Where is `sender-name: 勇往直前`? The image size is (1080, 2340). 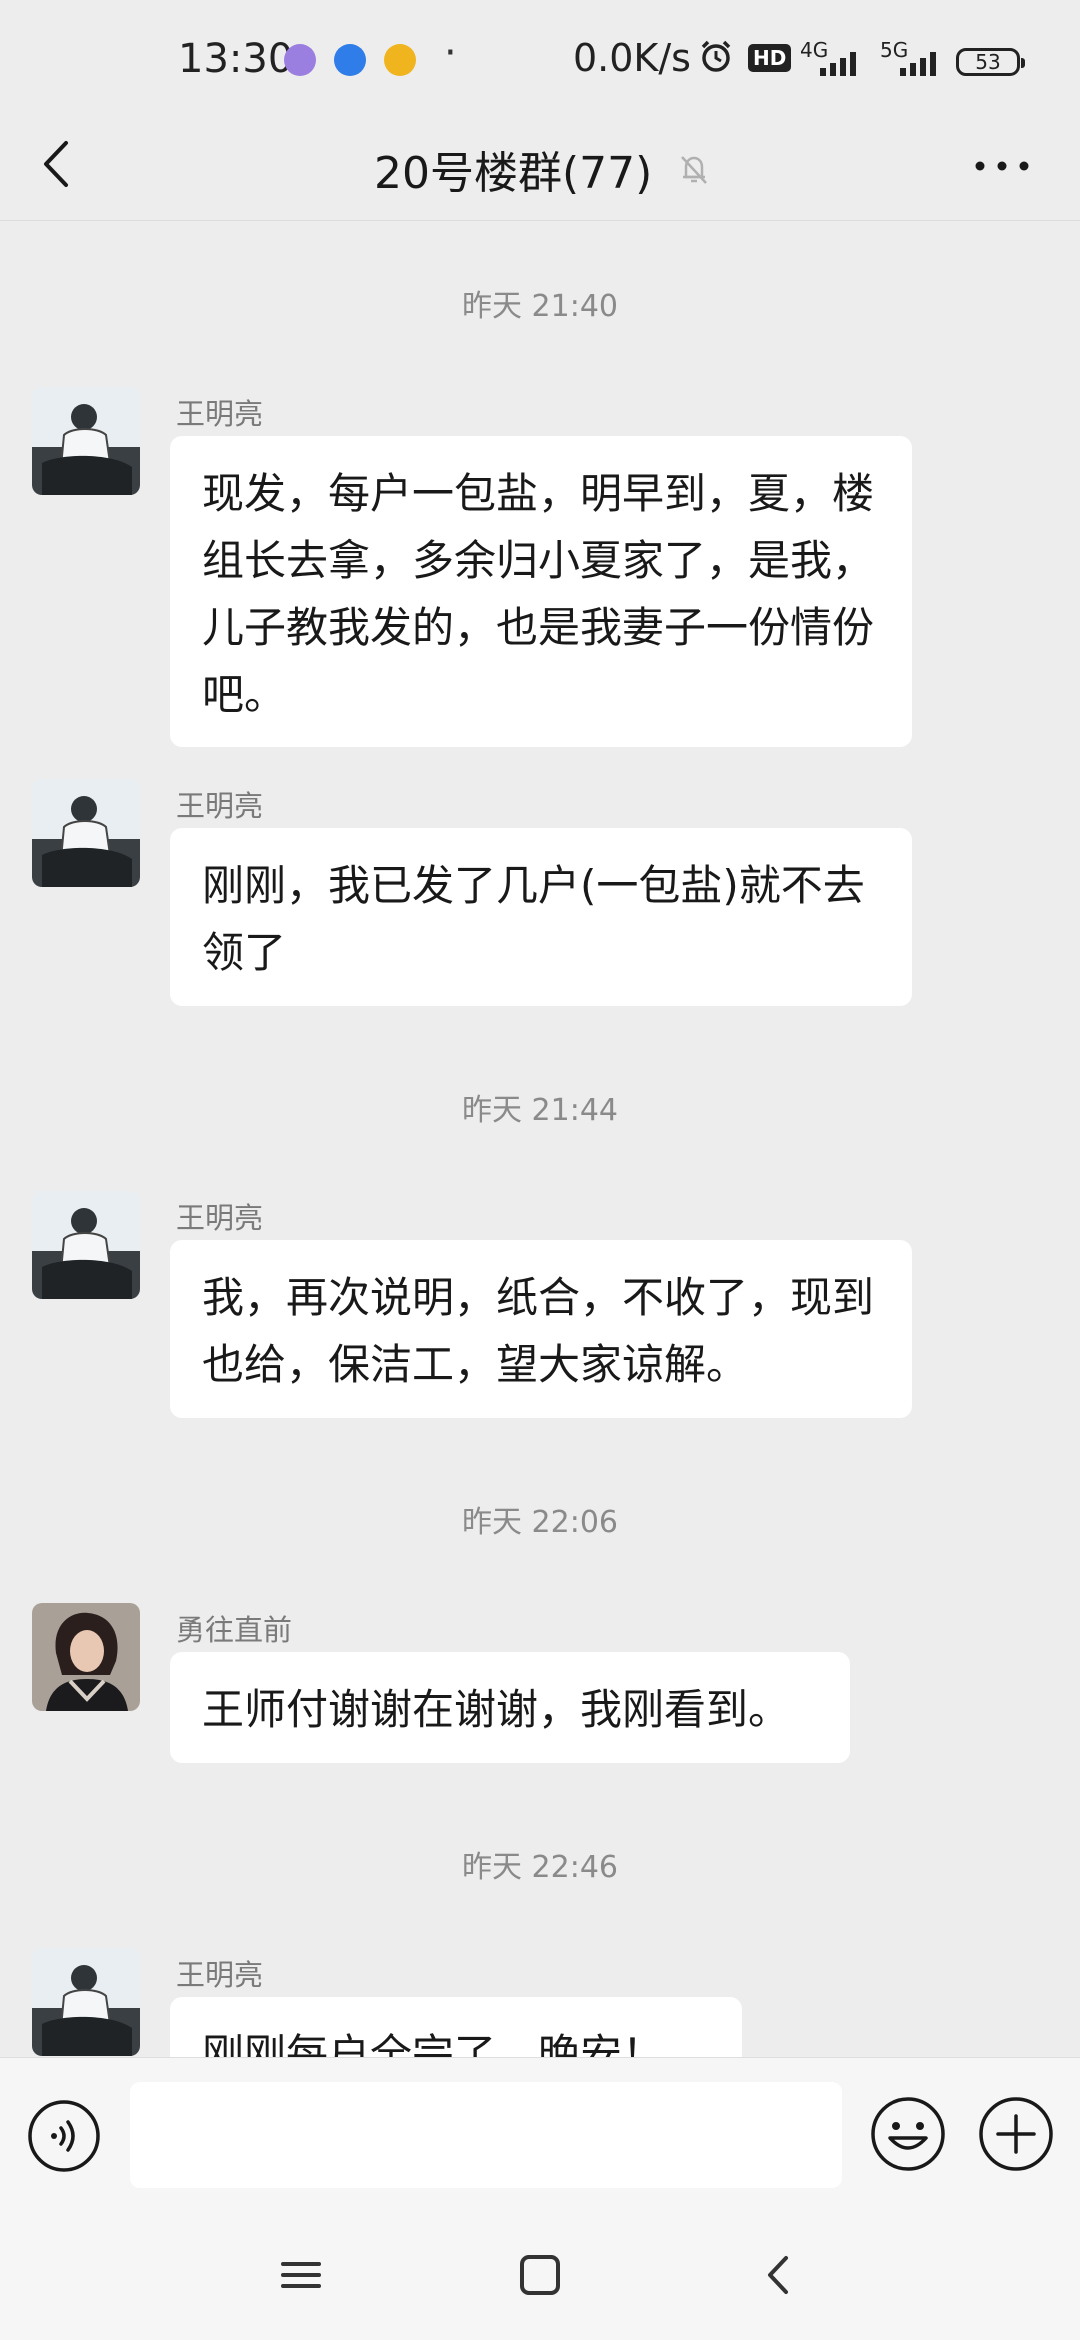 sender-name: 勇往直前 is located at coordinates (234, 1630).